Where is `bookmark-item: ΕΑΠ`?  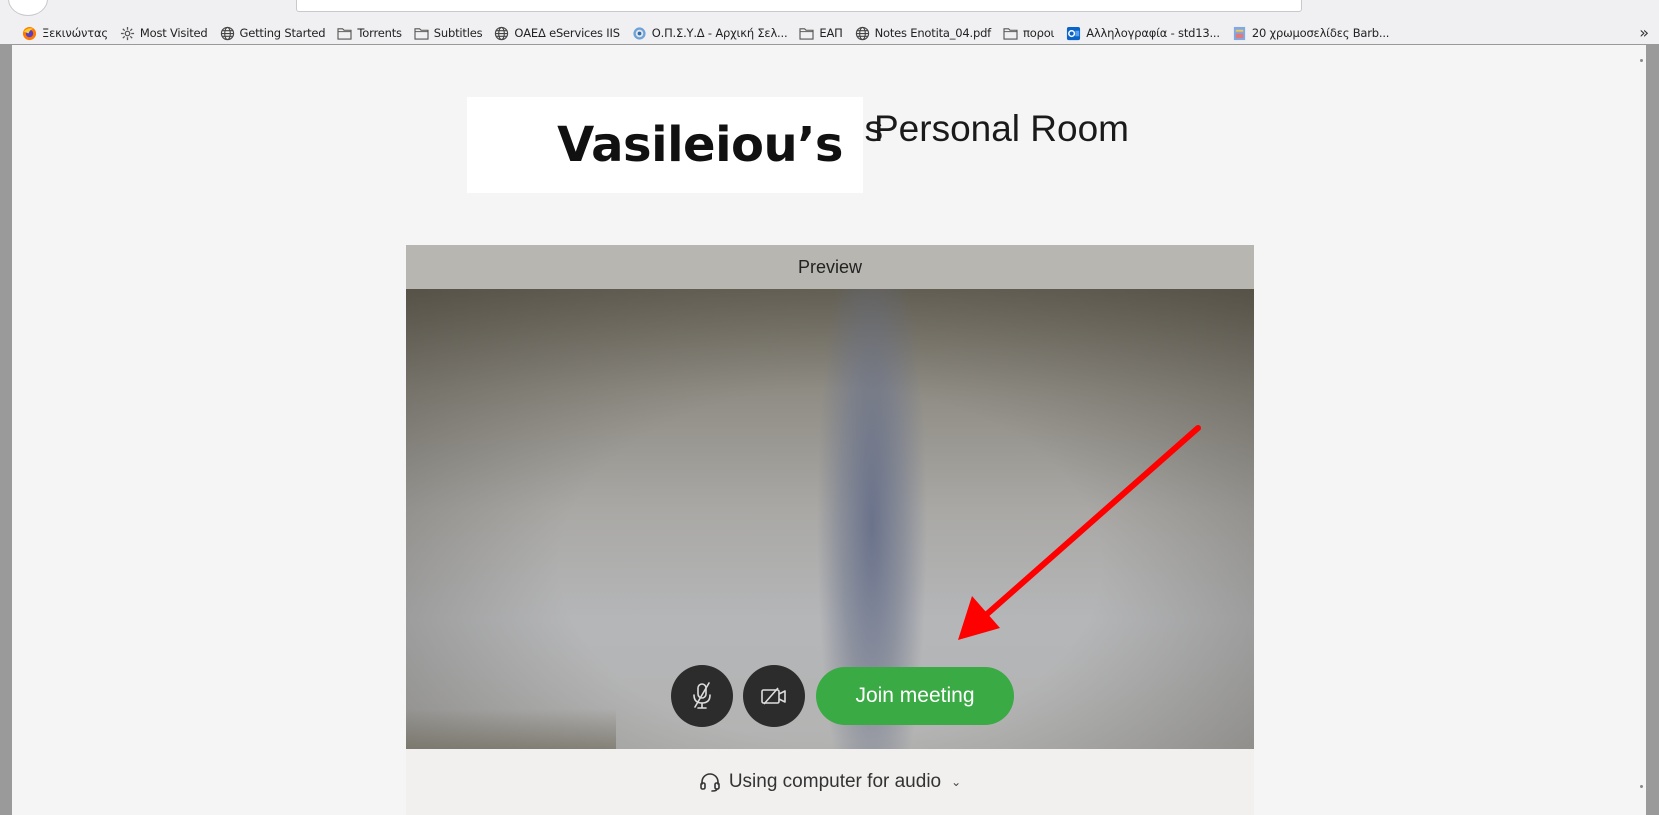
bookmark-item: ΕΑΠ is located at coordinates (821, 33).